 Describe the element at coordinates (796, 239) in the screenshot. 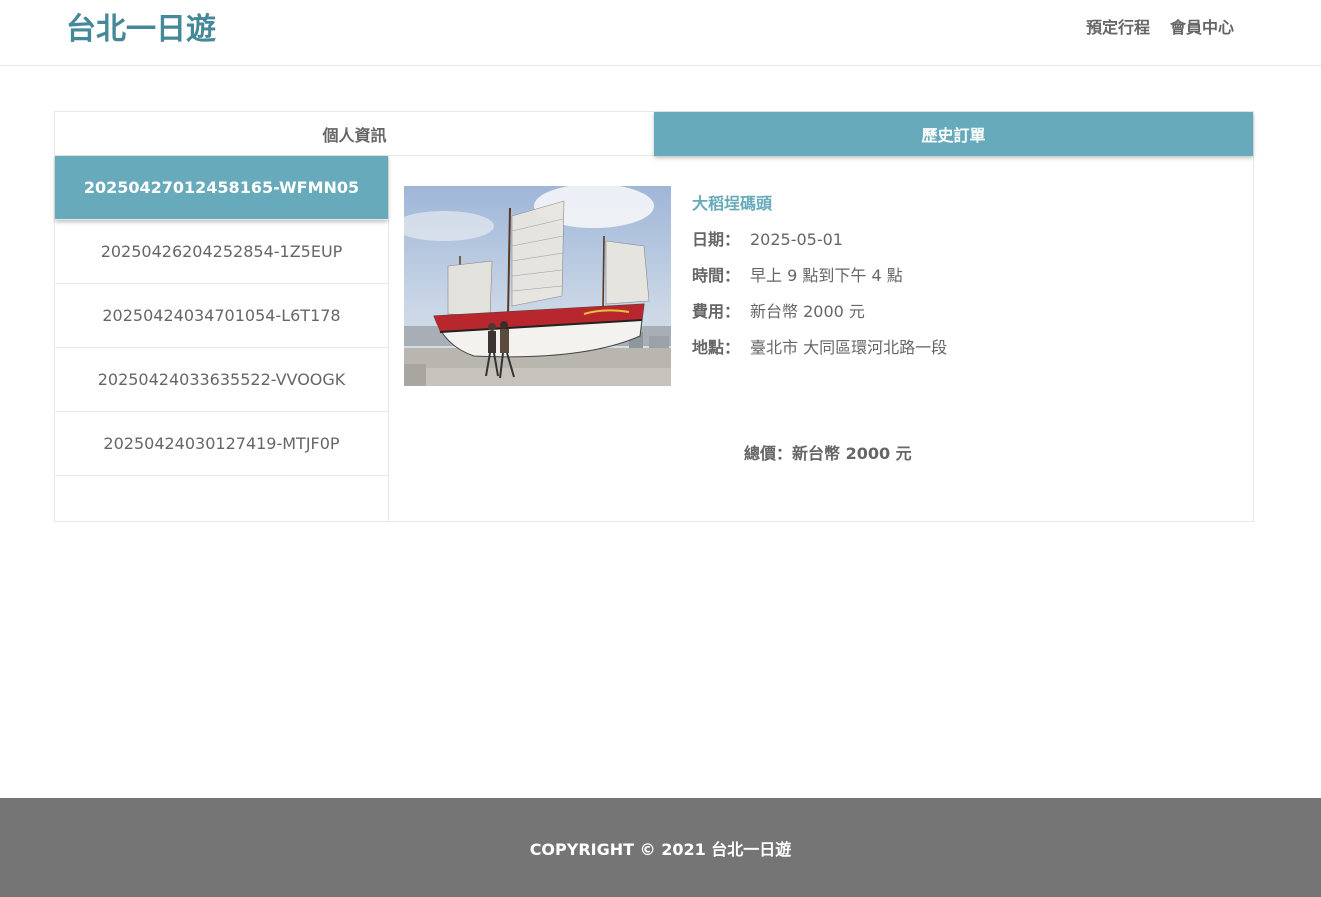

I see `date-value: 2025-05-01` at that location.